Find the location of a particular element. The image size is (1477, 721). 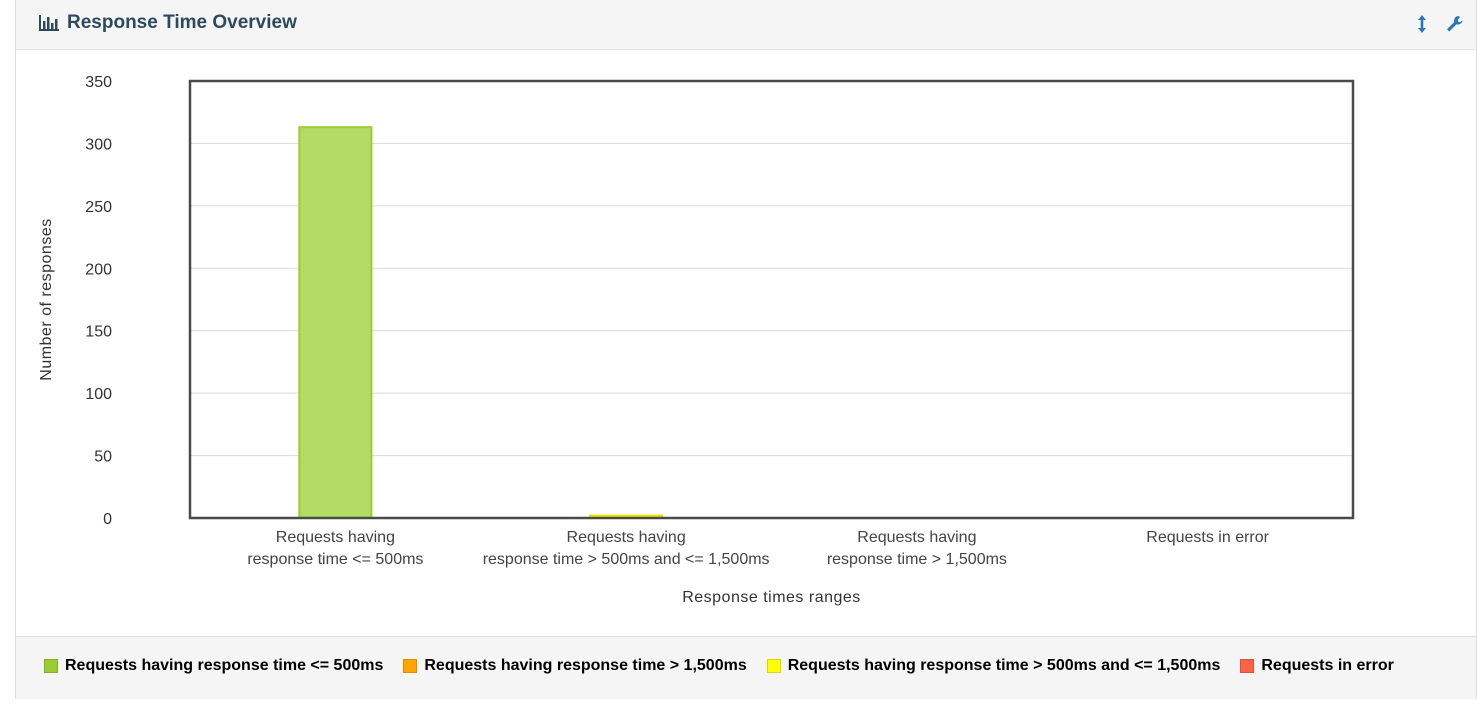

x-tick-label: Requests having response time > 1,500ms is located at coordinates (917, 548).